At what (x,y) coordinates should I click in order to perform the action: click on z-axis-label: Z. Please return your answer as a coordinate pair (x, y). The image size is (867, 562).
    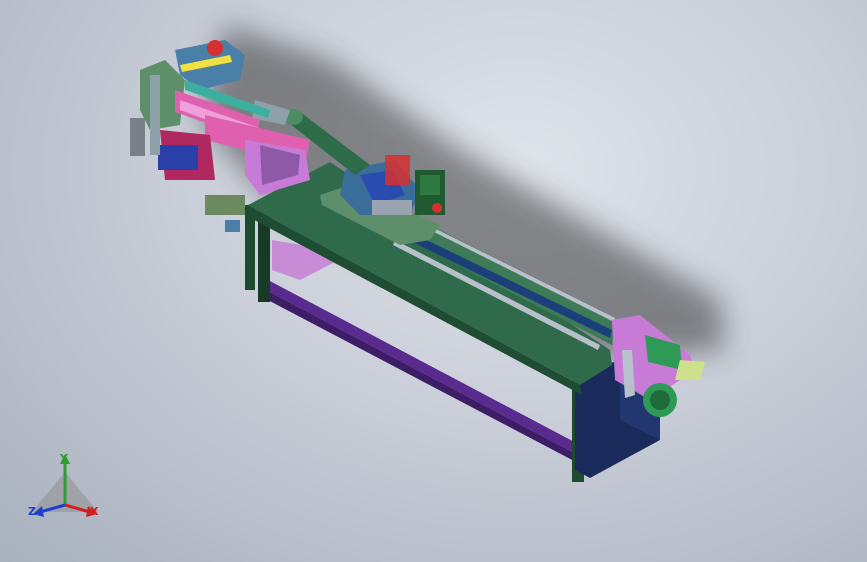
    Looking at the image, I should click on (32, 511).